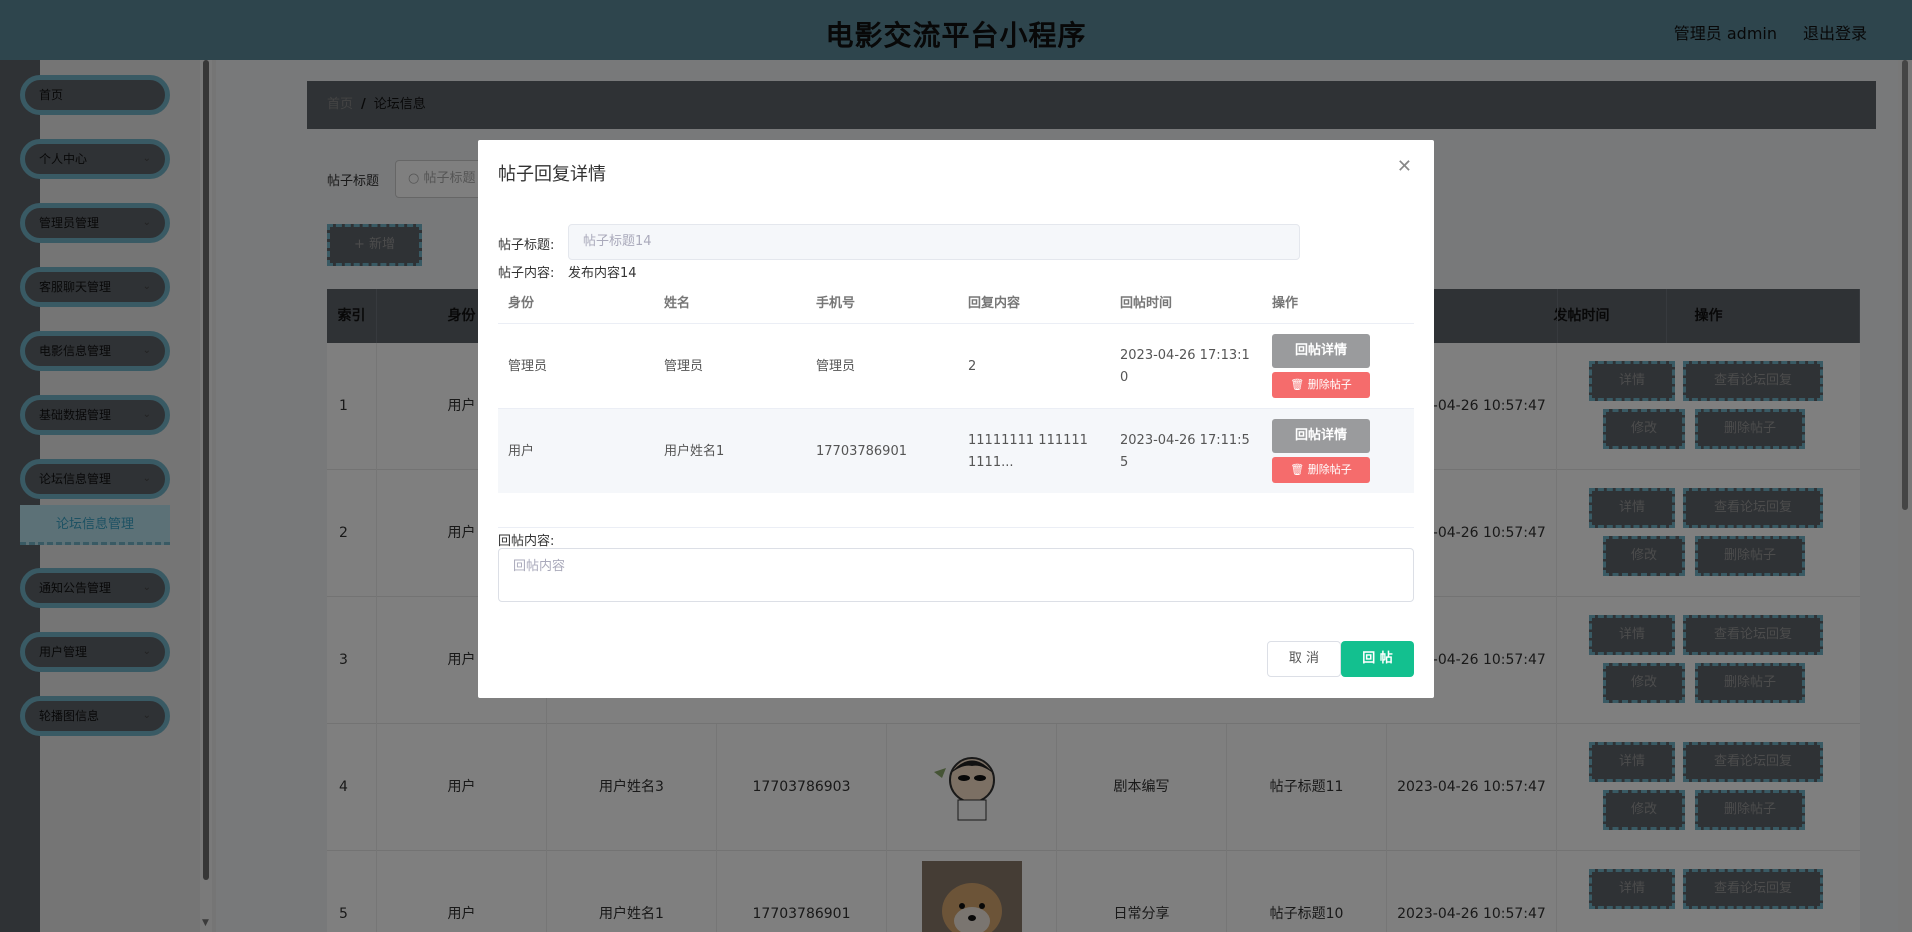 The width and height of the screenshot is (1912, 932). I want to click on post-title-field: 帖子标题14, so click(934, 242).